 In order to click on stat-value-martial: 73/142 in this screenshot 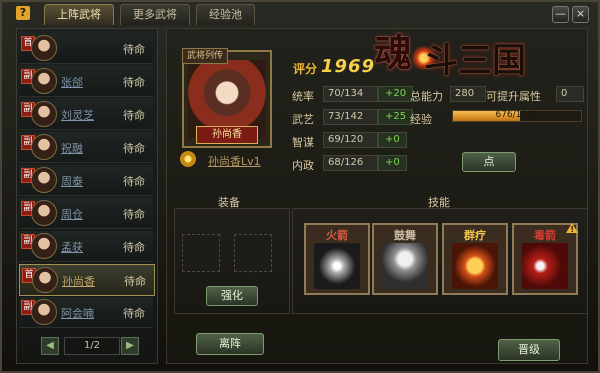, I will do `click(350, 117)`.